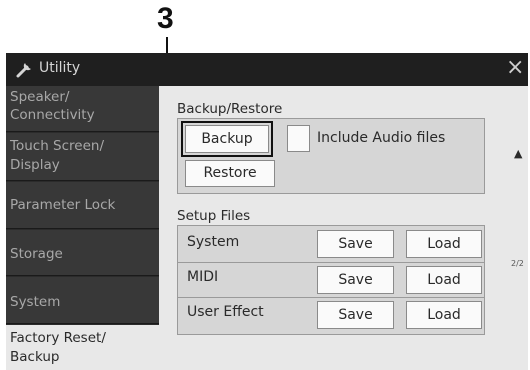 This screenshot has height=370, width=530. I want to click on sidebar-item-label: Speaker/, so click(40, 97).